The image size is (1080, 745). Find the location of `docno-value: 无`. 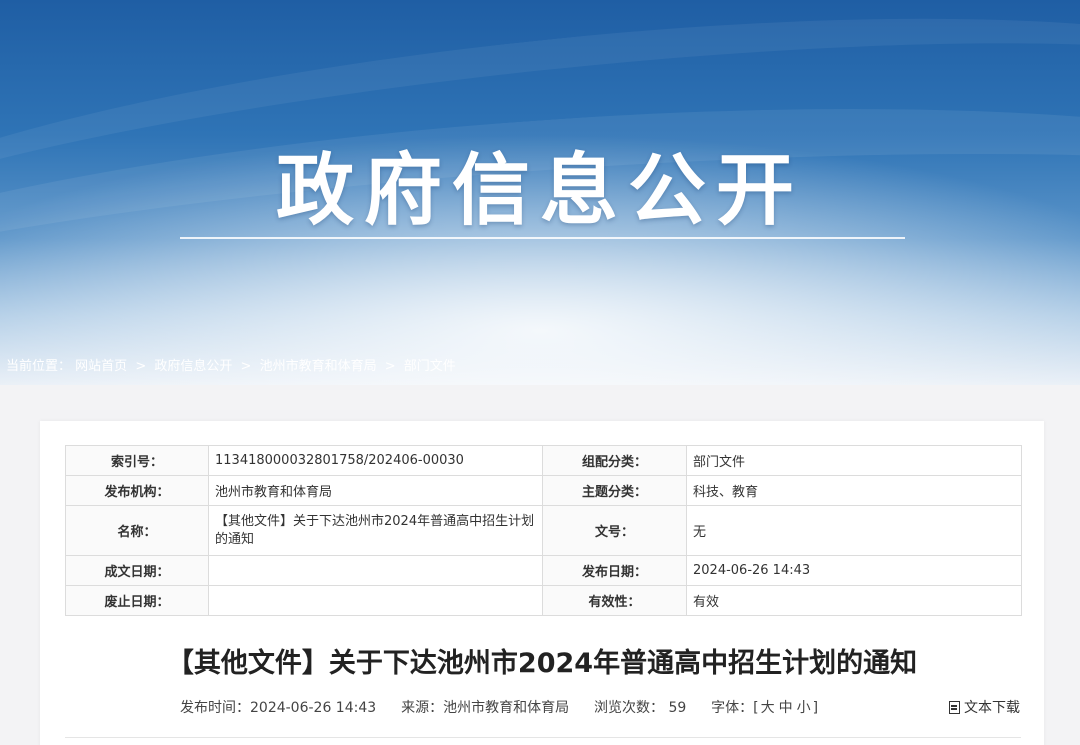

docno-value: 无 is located at coordinates (854, 530).